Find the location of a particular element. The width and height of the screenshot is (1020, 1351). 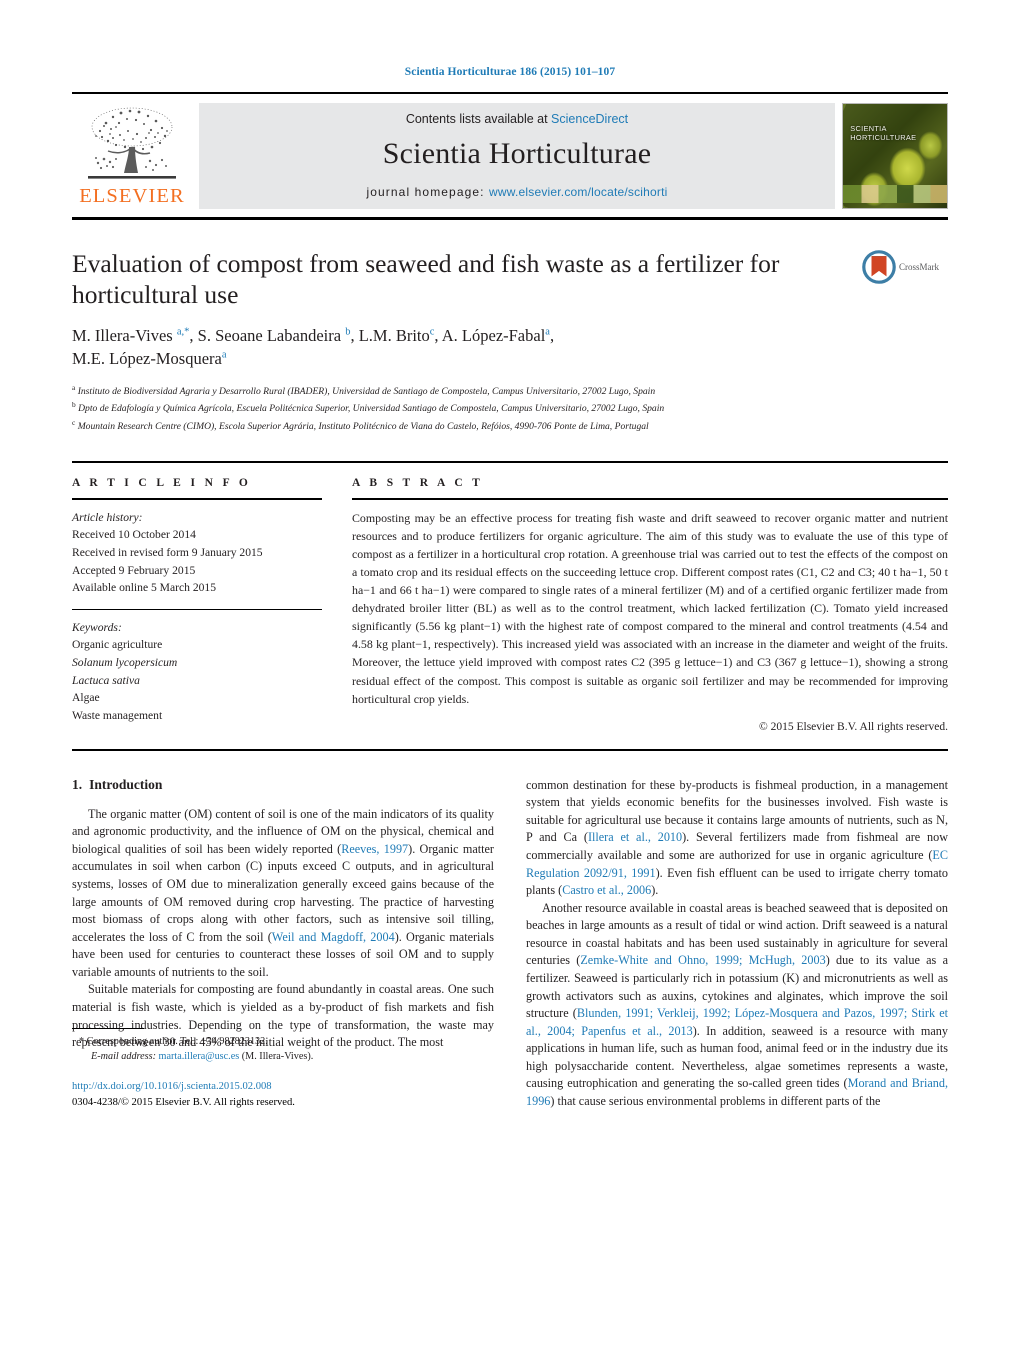

keywords-rule is located at coordinates (197, 609).